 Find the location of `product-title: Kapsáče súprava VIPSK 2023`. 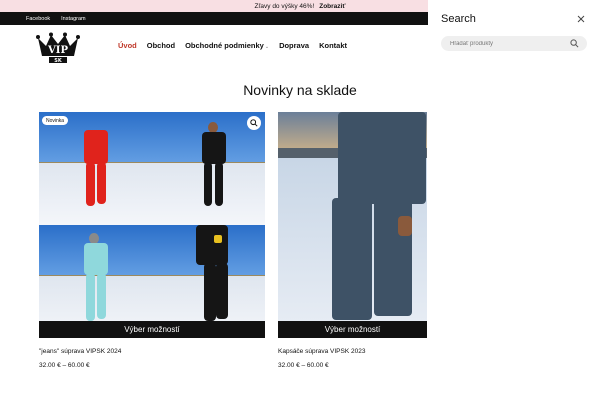

product-title: Kapsáče súprava VIPSK 2023 is located at coordinates (321, 351).